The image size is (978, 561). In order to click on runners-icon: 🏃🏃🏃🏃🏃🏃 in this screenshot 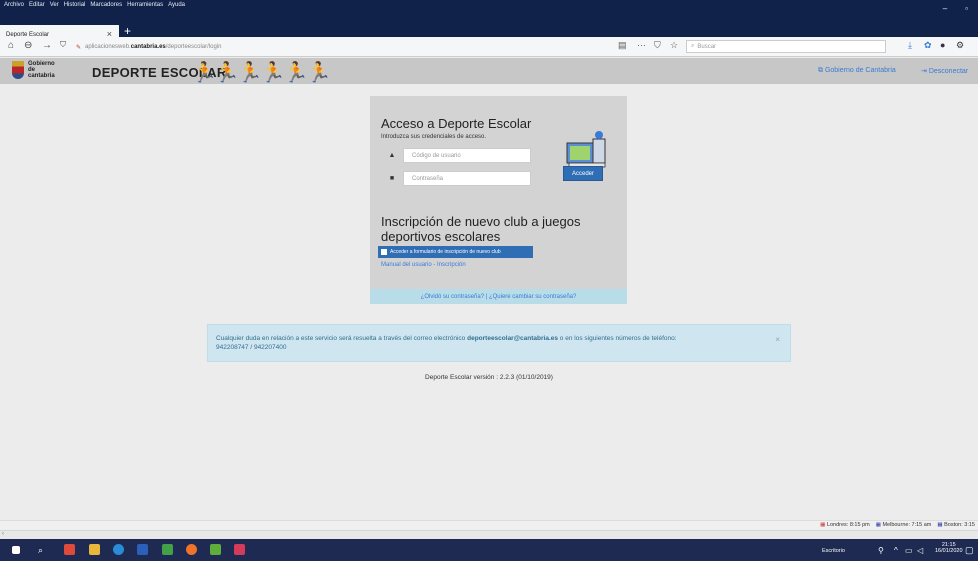, I will do `click(261, 73)`.